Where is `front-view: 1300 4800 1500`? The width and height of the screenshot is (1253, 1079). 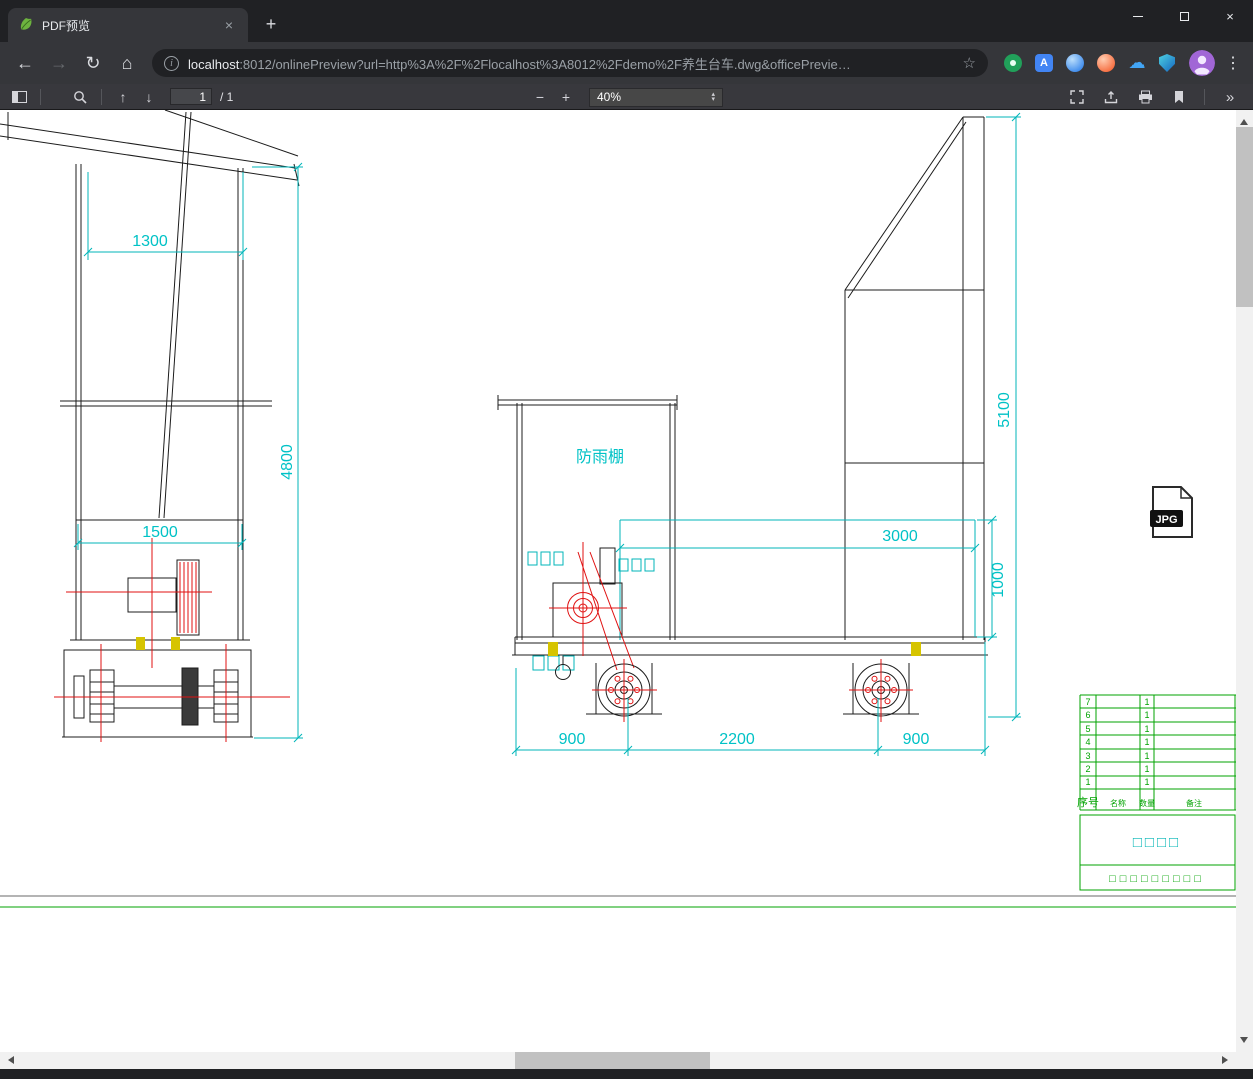
front-view: 1300 4800 1500 is located at coordinates (151, 426).